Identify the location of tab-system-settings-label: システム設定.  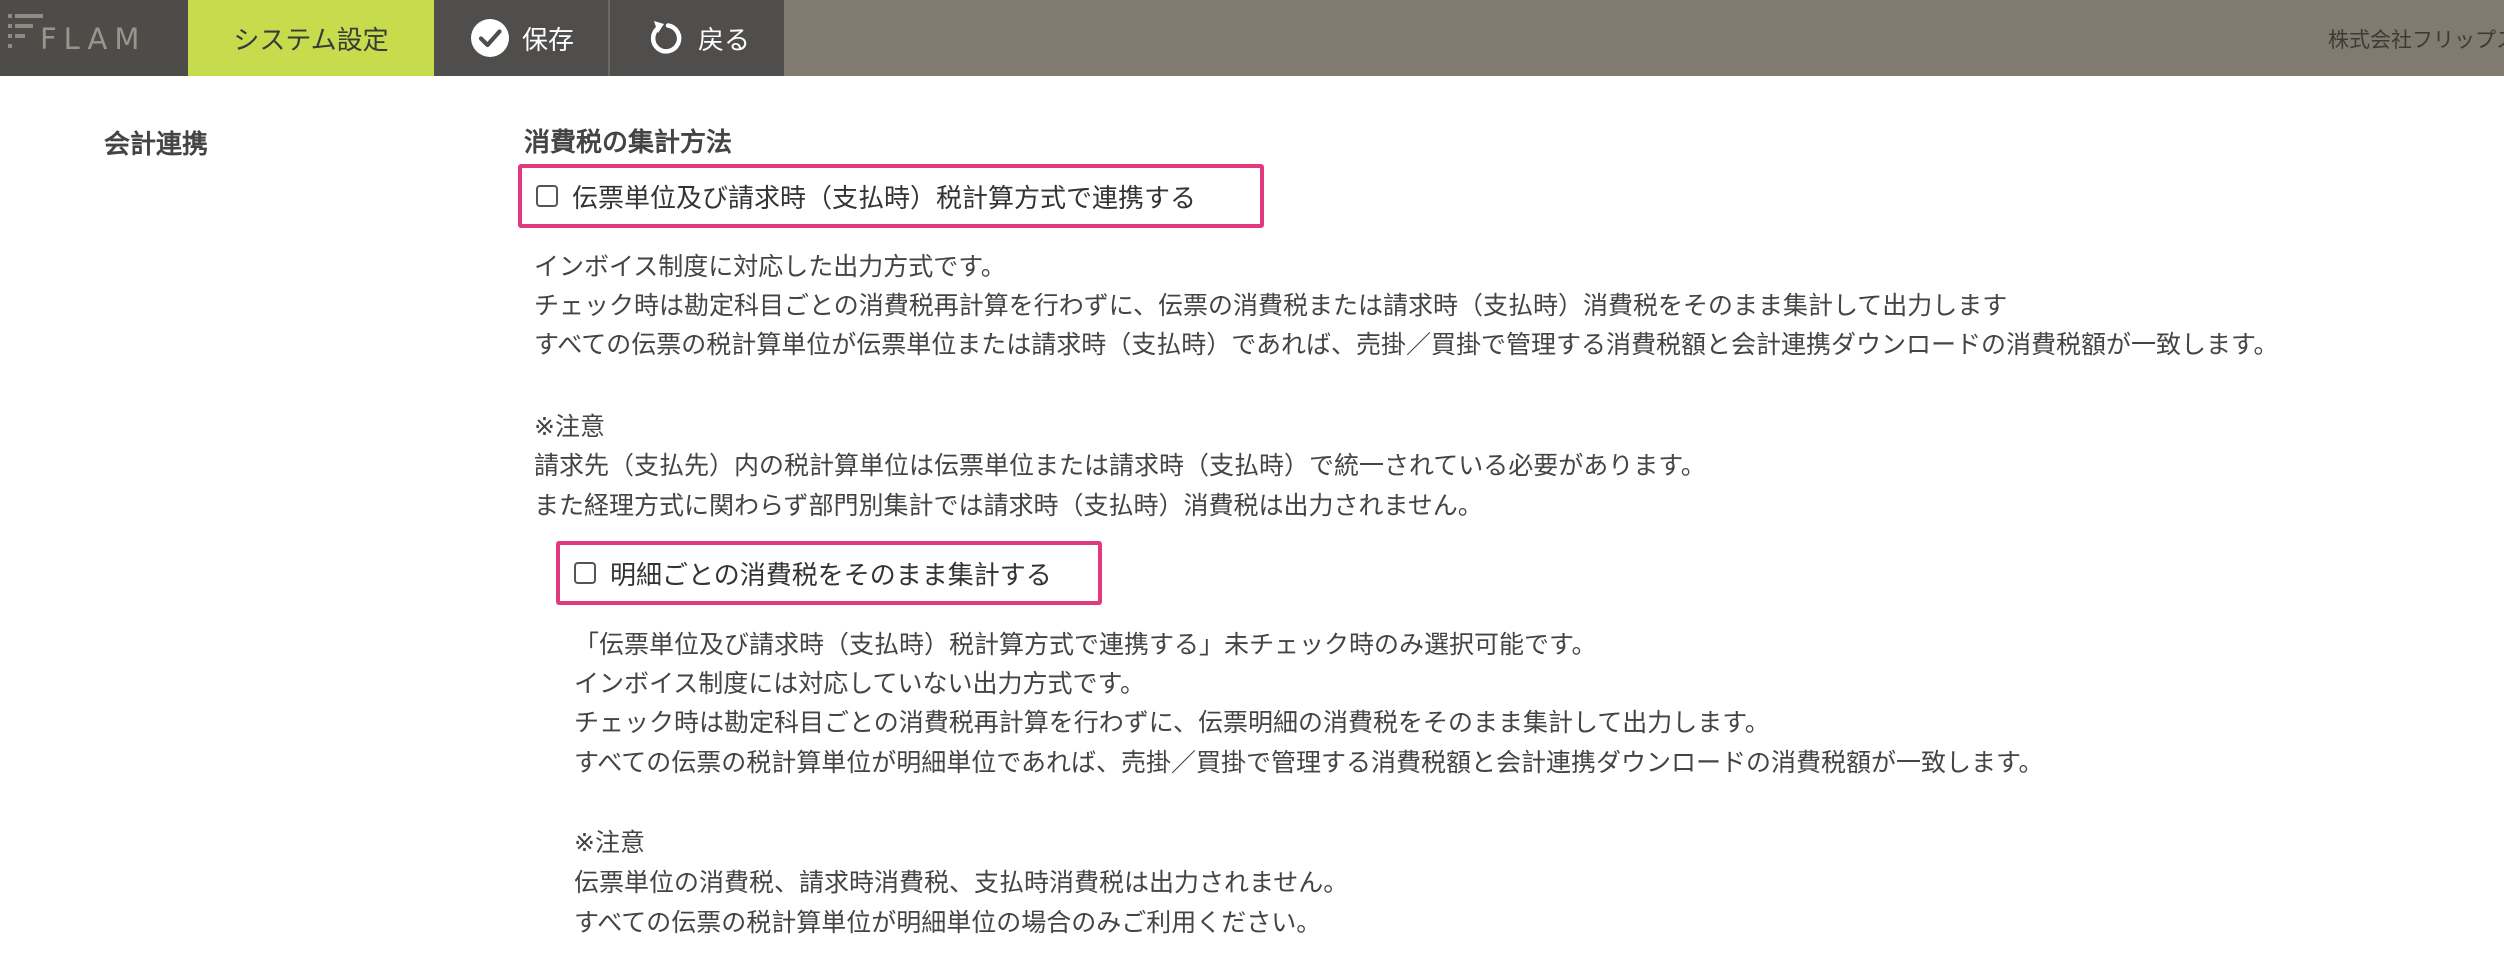
(311, 40).